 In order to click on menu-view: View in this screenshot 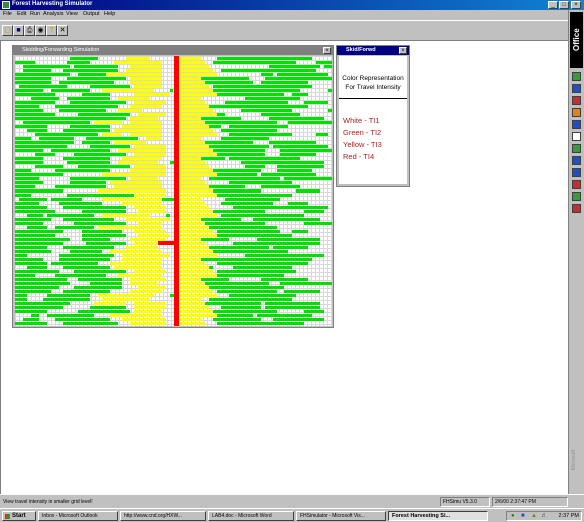, I will do `click(72, 14)`.